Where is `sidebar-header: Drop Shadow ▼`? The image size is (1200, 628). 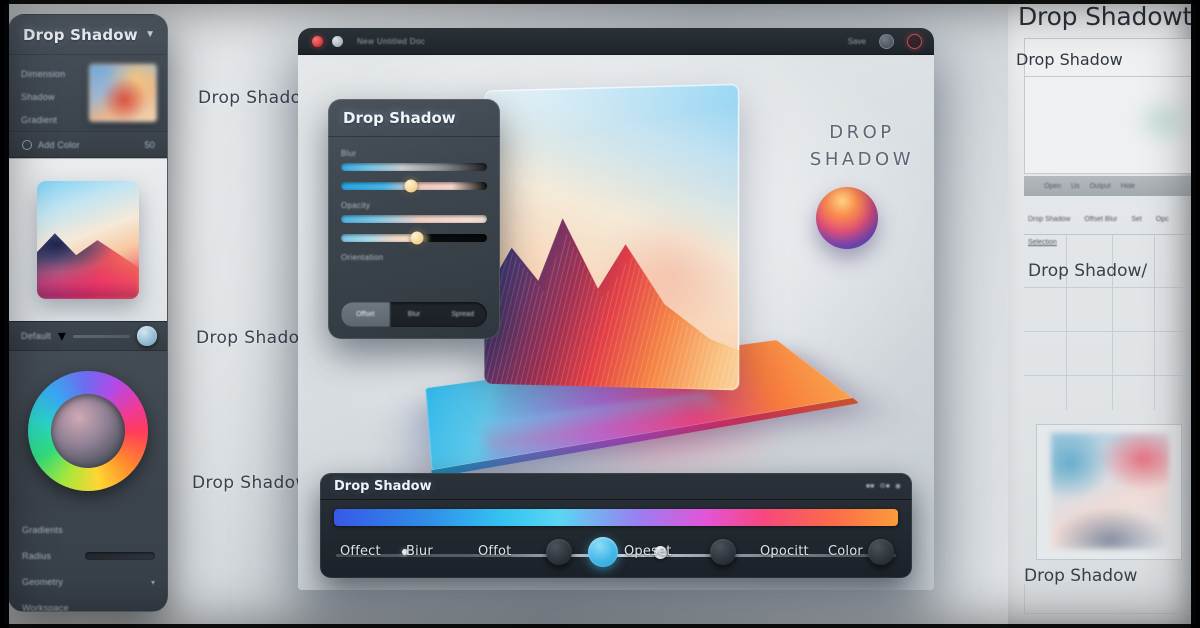 sidebar-header: Drop Shadow ▼ is located at coordinates (88, 35).